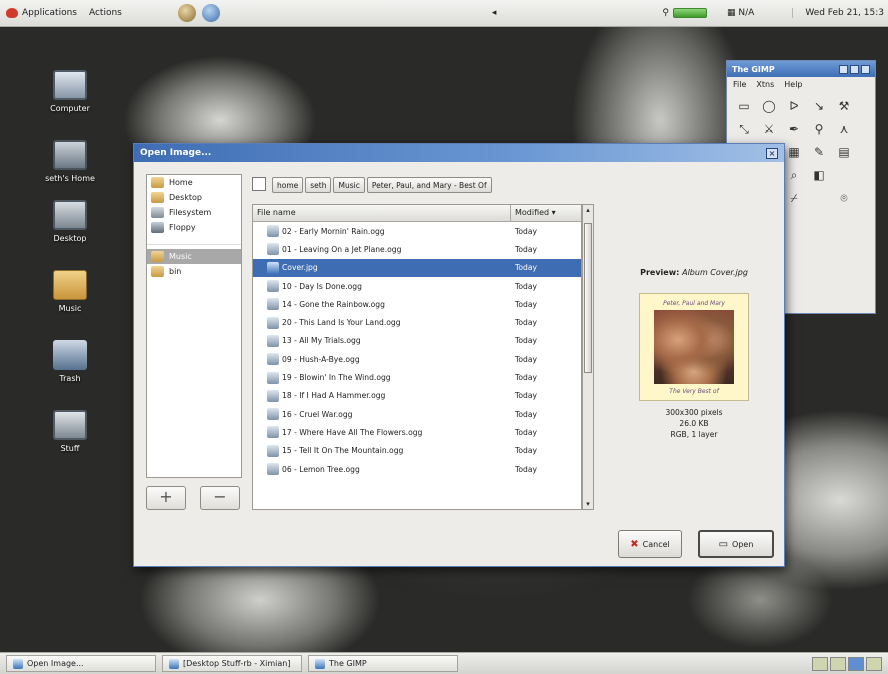  I want to click on desktop-icon-item: seth's Home, so click(70, 161).